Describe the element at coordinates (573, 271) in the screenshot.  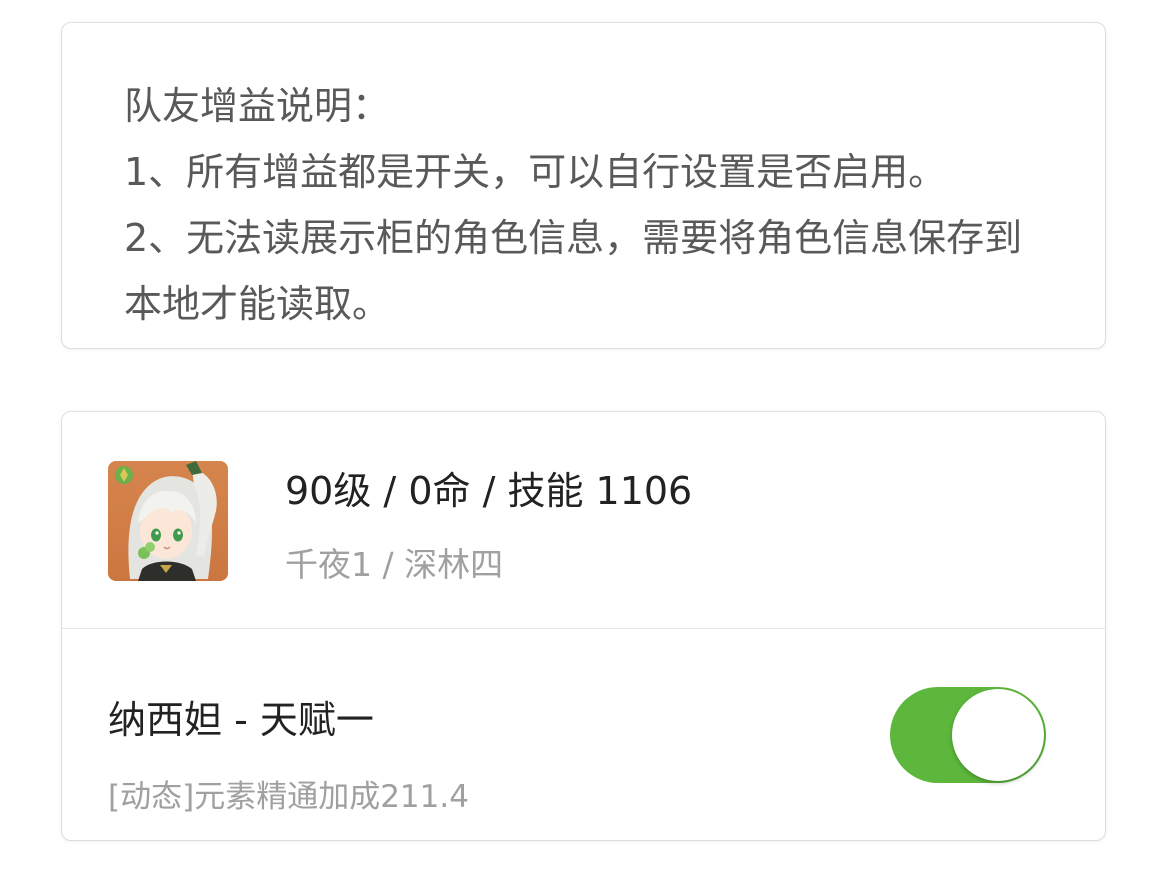
I see `info-line-2: 2、无法读展示柜的角色信息，需要将角色信息保存到本地才能读取。` at that location.